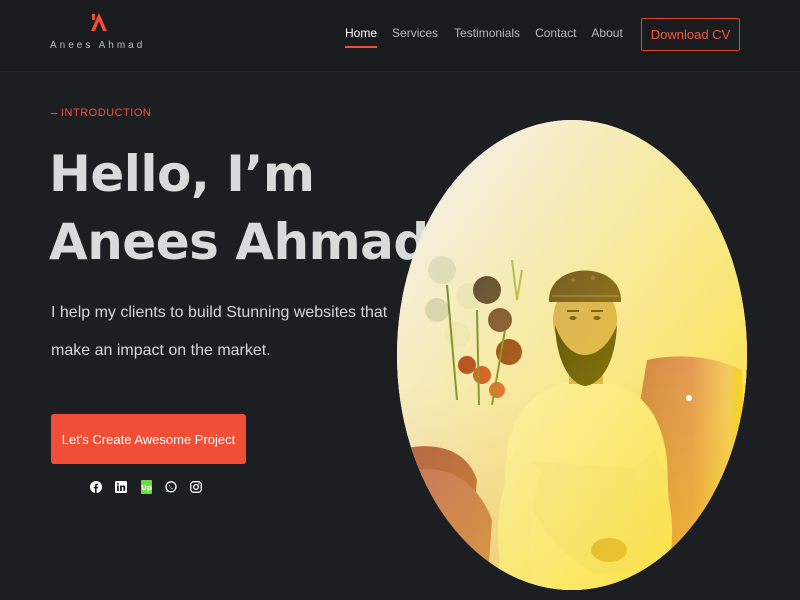 This screenshot has width=800, height=600. Describe the element at coordinates (196, 487) in the screenshot. I see `instagram-icon` at that location.